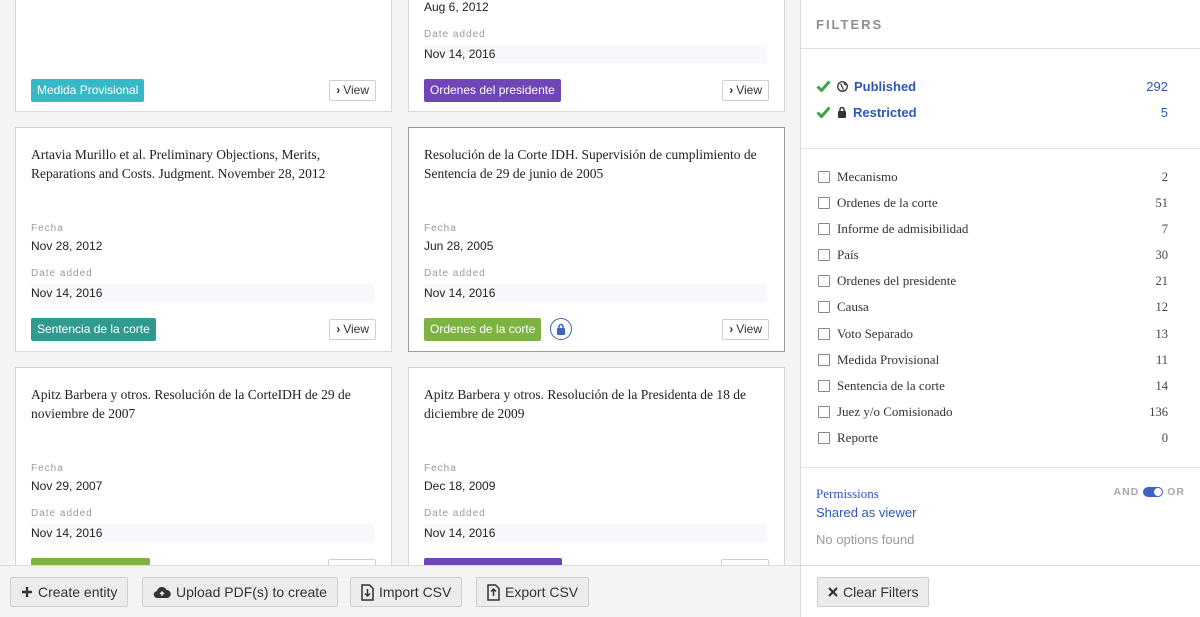 The image size is (1200, 617). Describe the element at coordinates (203, 56) in the screenshot. I see `document-card: Medida Provisional › View` at that location.